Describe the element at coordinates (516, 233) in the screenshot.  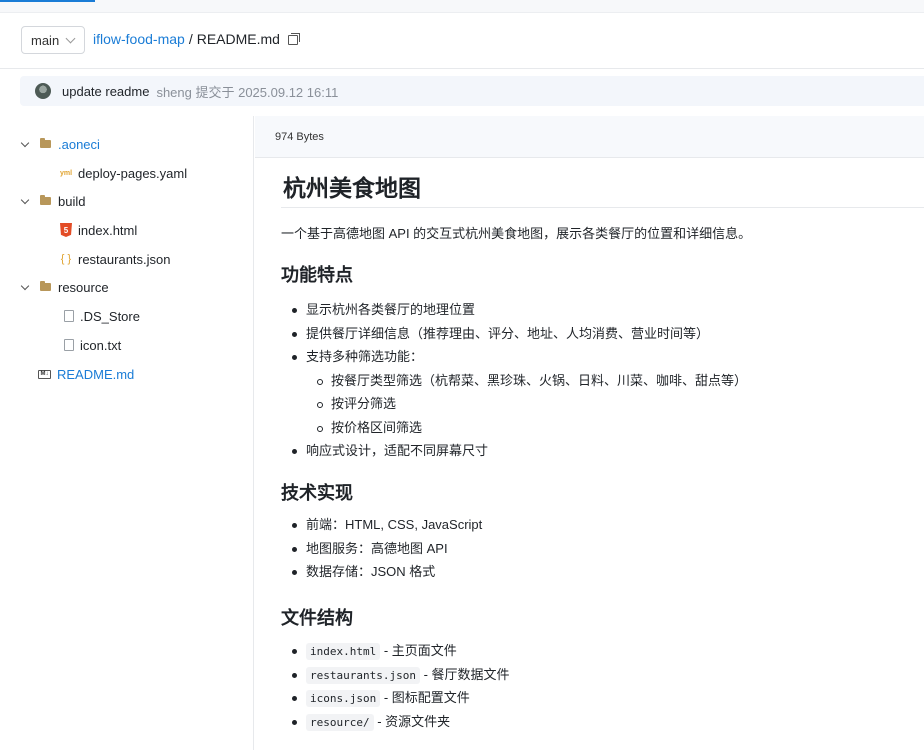
I see `readme-intro: 一个基于高德地图 API 的交互式杭州美食地图，展示各类餐厅的位置和详细信息。` at that location.